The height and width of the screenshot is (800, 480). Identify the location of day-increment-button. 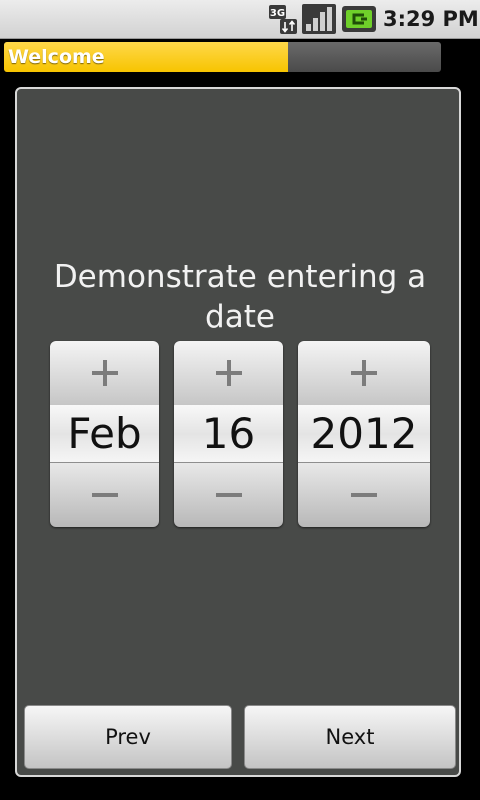
(228, 373).